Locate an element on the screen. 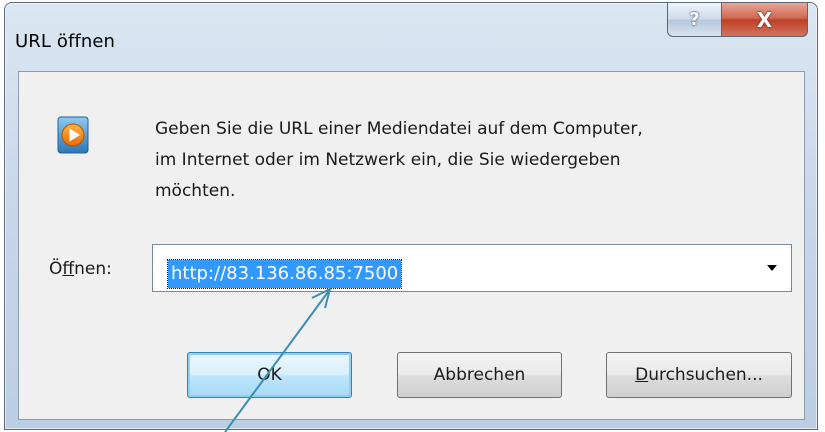 The height and width of the screenshot is (432, 825). chevron-down-icon is located at coordinates (772, 268).